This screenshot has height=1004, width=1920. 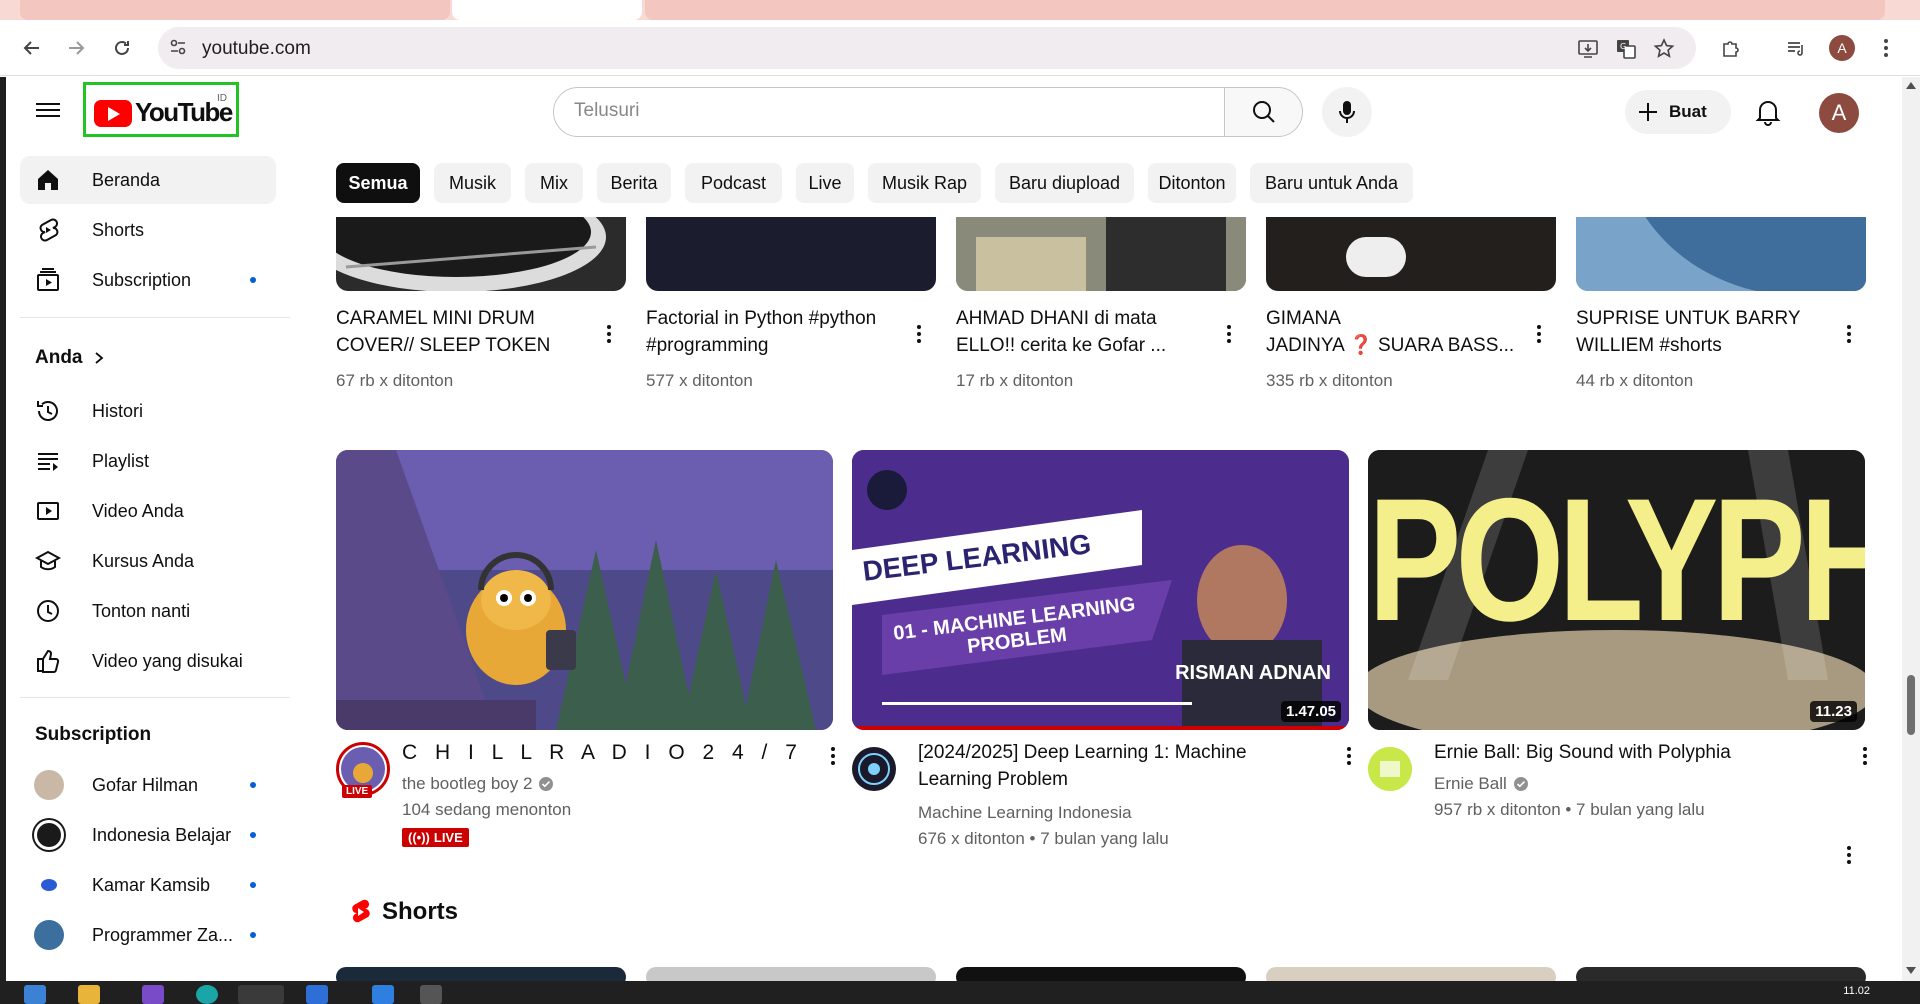 What do you see at coordinates (1644, 752) in the screenshot?
I see `video-title: Ernie Ball: Big Sound with Polyphia` at bounding box center [1644, 752].